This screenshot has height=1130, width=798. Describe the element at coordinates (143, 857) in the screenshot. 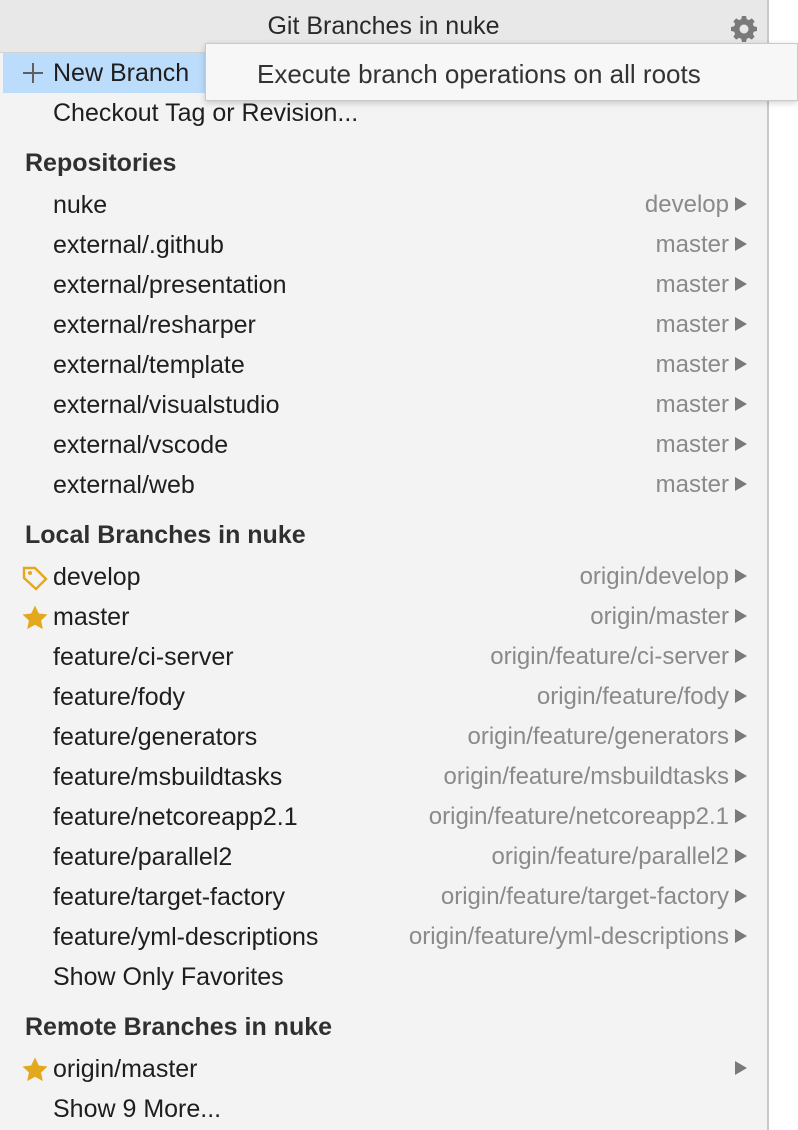

I see `local-branch-name: feature/parallel2` at that location.